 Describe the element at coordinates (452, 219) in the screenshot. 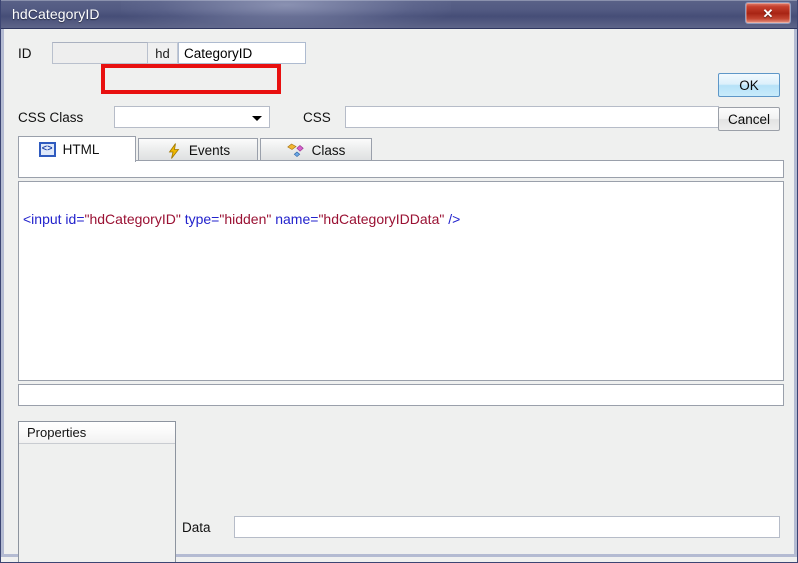

I see `code-token-6: />` at that location.